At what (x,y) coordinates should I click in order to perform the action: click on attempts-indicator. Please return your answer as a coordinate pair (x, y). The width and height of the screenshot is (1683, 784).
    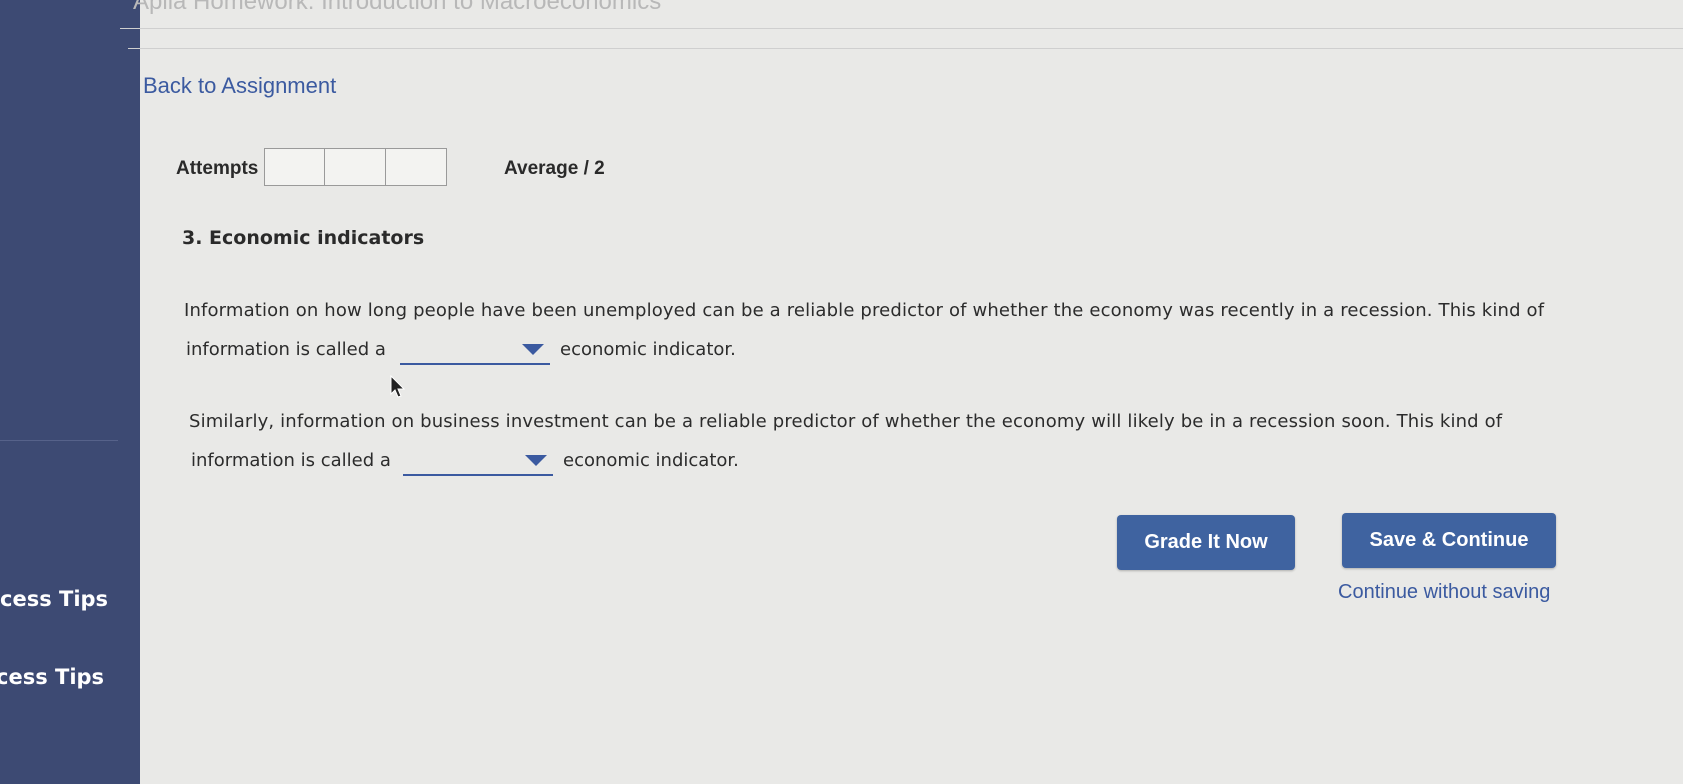
    Looking at the image, I should click on (355, 167).